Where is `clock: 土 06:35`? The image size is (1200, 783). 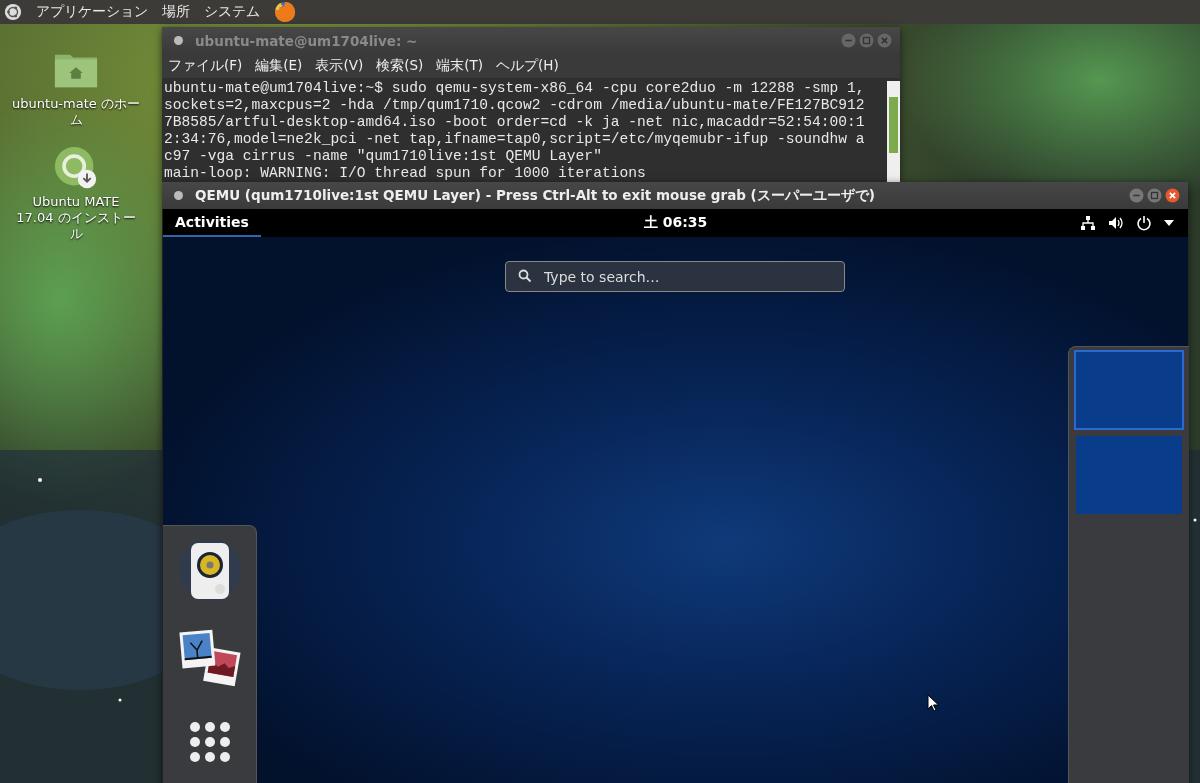
clock: 土 06:35 is located at coordinates (675, 223).